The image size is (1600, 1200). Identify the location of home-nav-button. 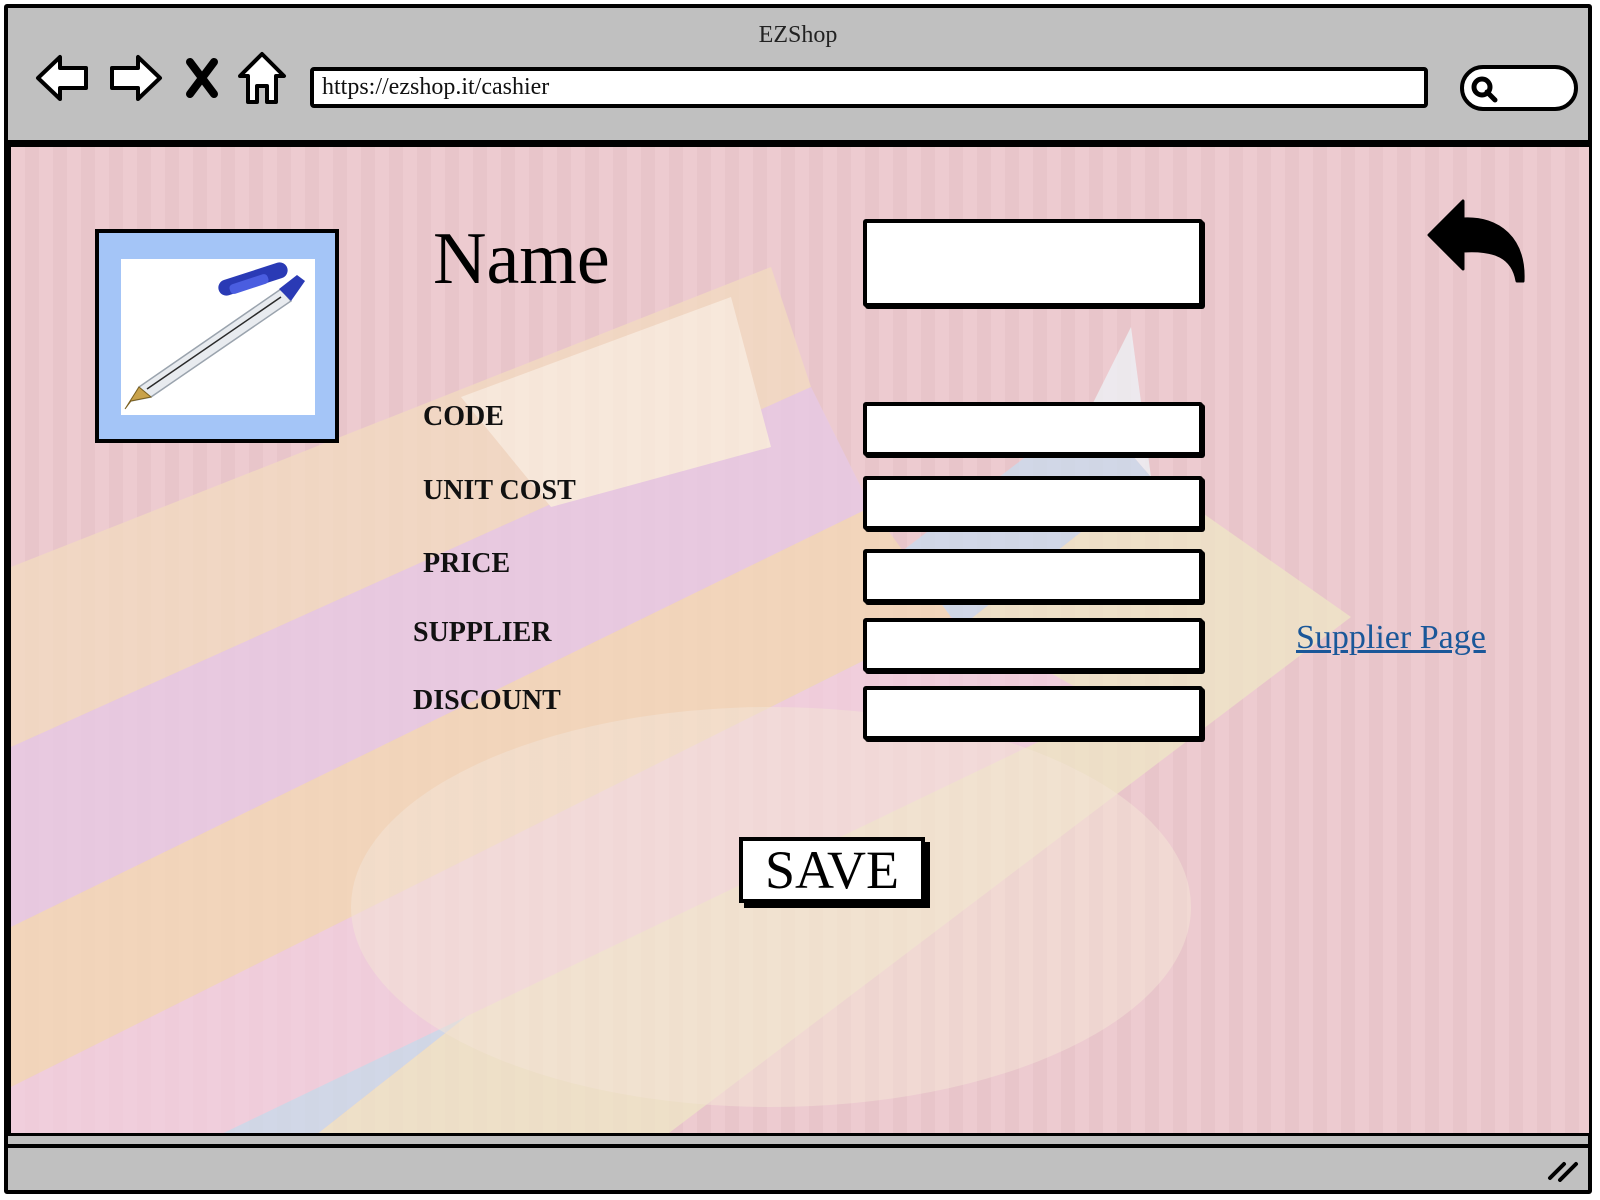
(262, 78).